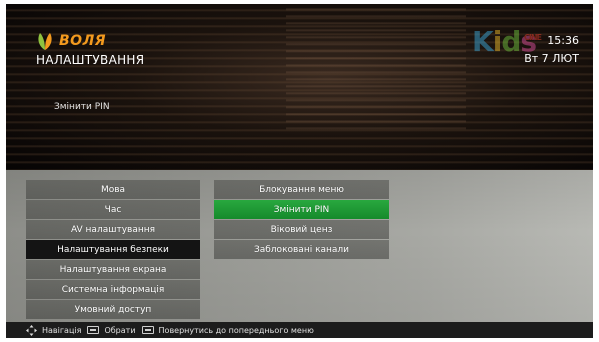 The width and height of the screenshot is (599, 342). Describe the element at coordinates (120, 330) in the screenshot. I see `hint-select: Обрати` at that location.